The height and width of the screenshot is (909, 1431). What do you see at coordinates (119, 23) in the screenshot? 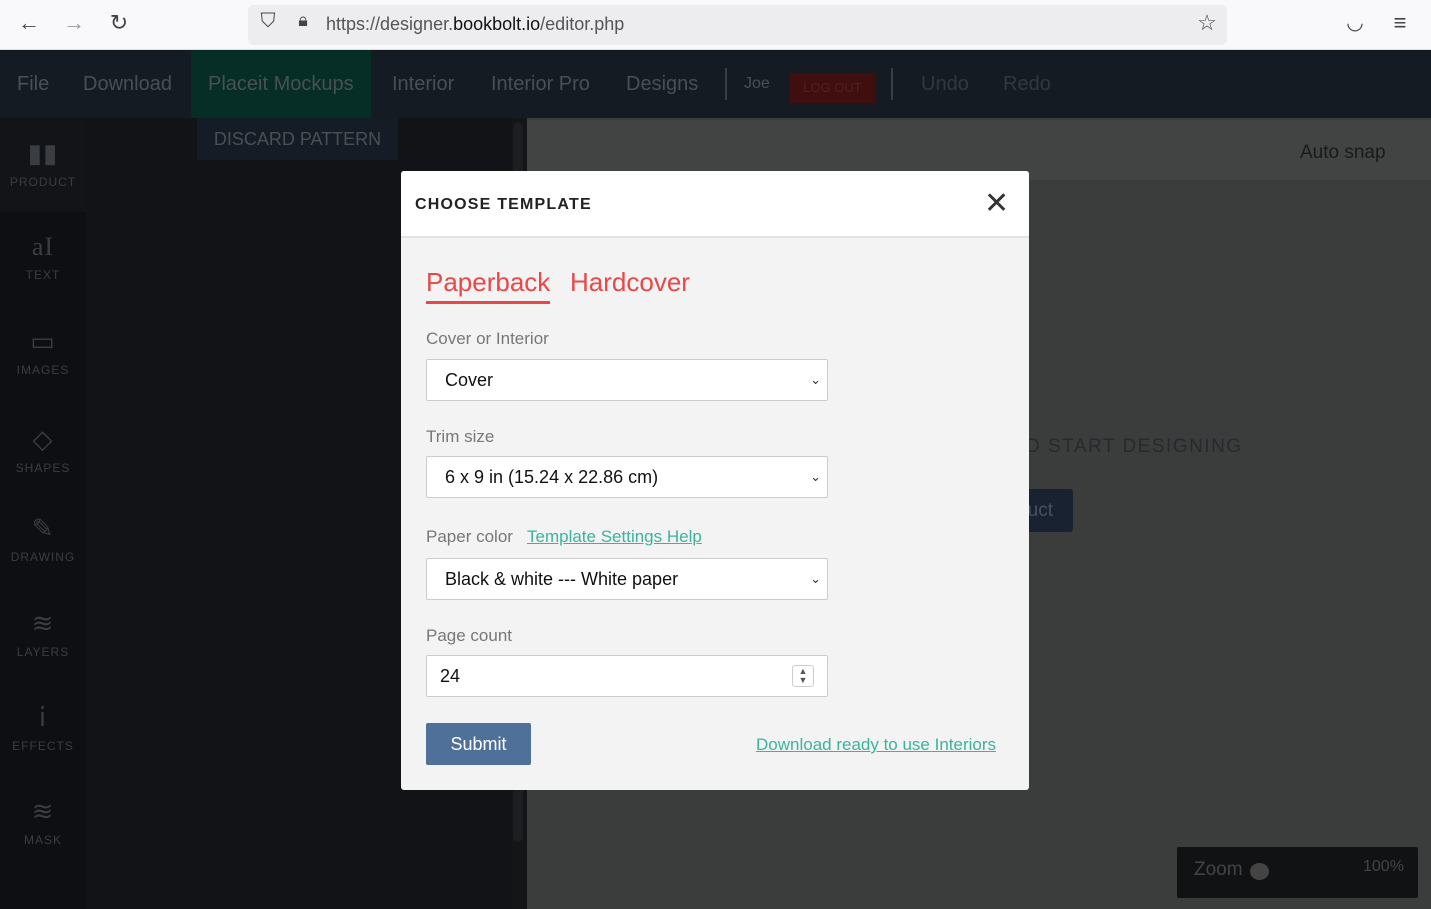
I see `reload-icon: ↻` at bounding box center [119, 23].